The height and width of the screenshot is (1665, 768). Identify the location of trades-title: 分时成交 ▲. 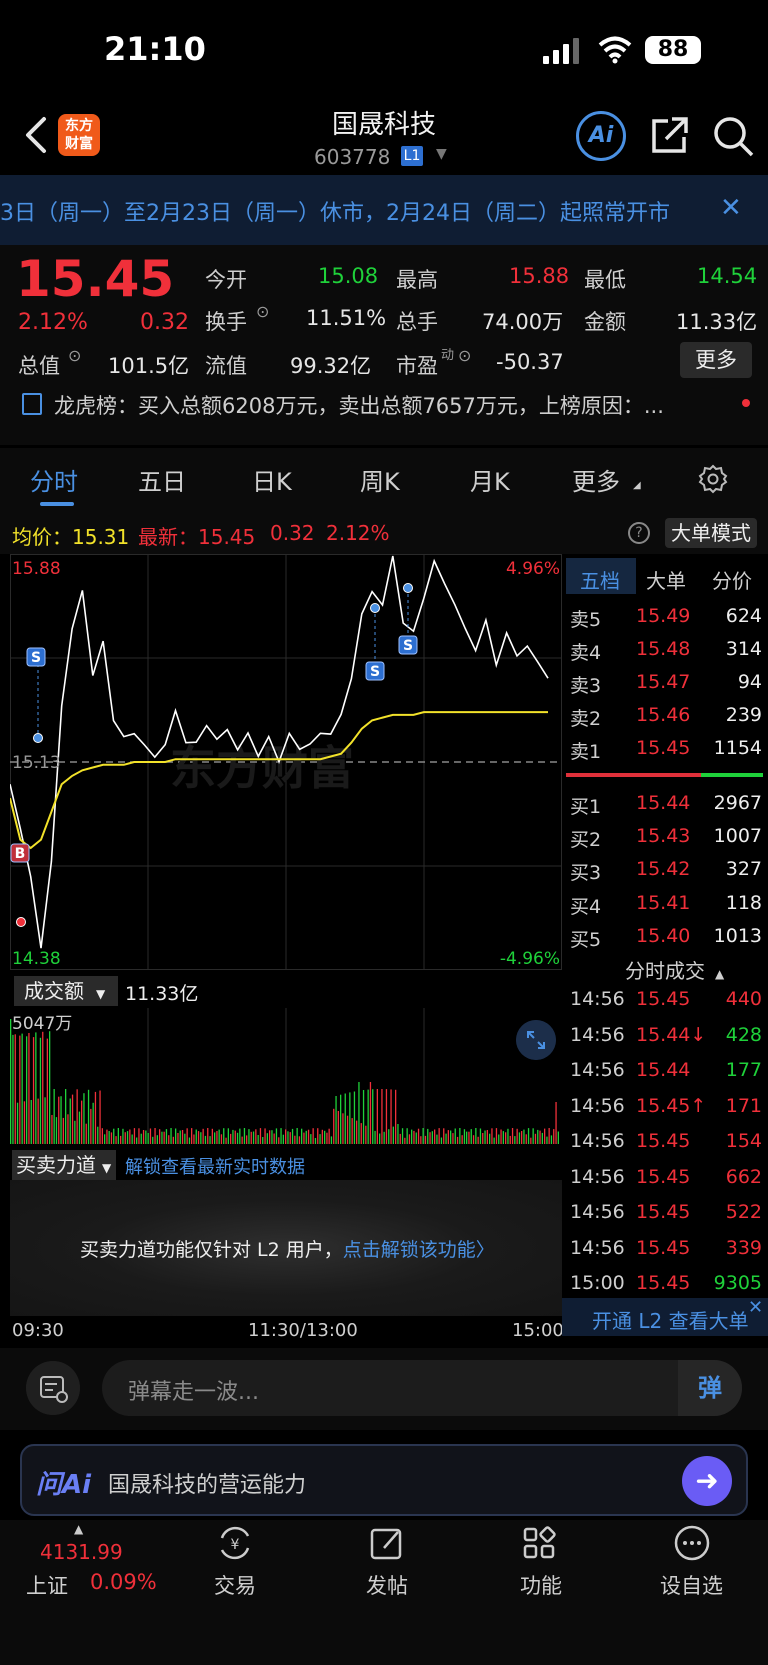
(674, 969).